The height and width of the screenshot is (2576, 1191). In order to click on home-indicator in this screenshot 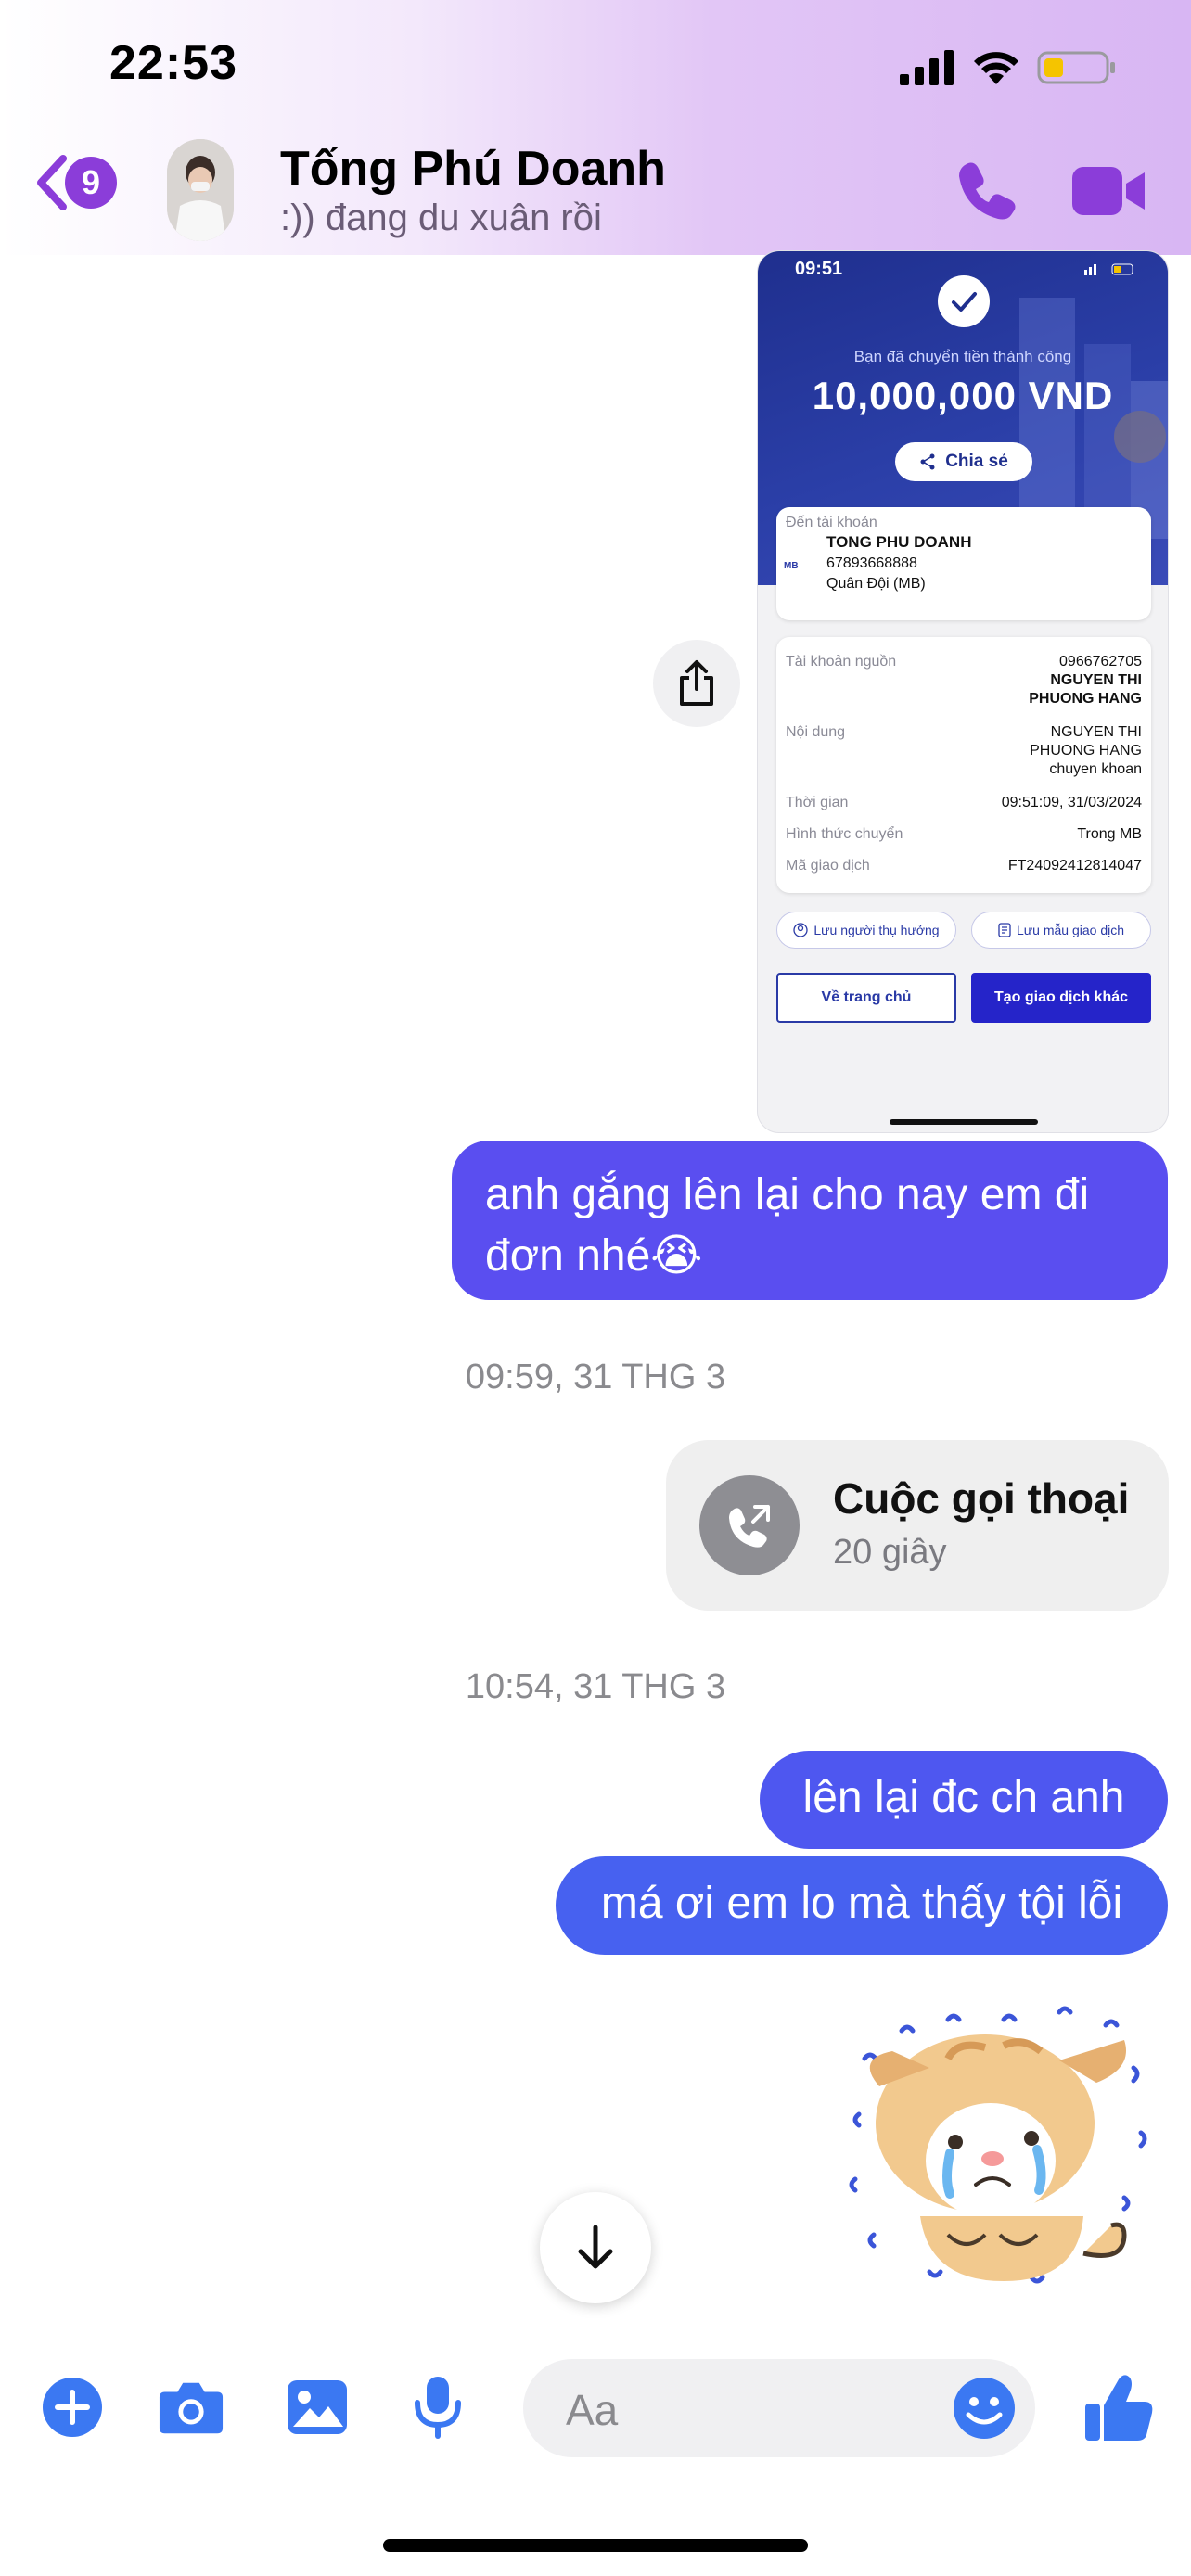, I will do `click(595, 2545)`.